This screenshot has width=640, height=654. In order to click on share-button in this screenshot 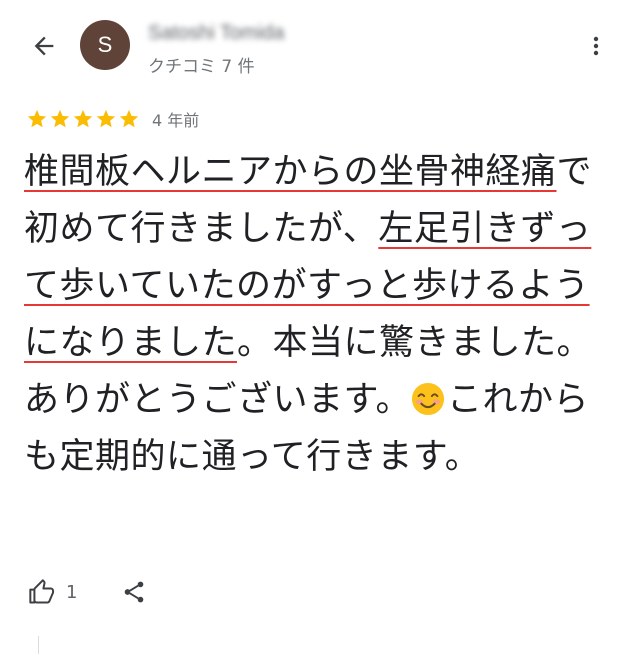, I will do `click(134, 592)`.